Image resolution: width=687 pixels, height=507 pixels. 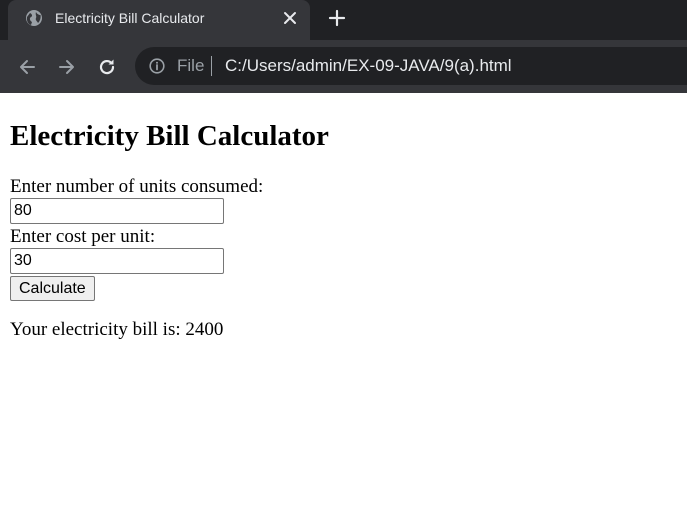 I want to click on calculate-button: Calculate, so click(x=52, y=288).